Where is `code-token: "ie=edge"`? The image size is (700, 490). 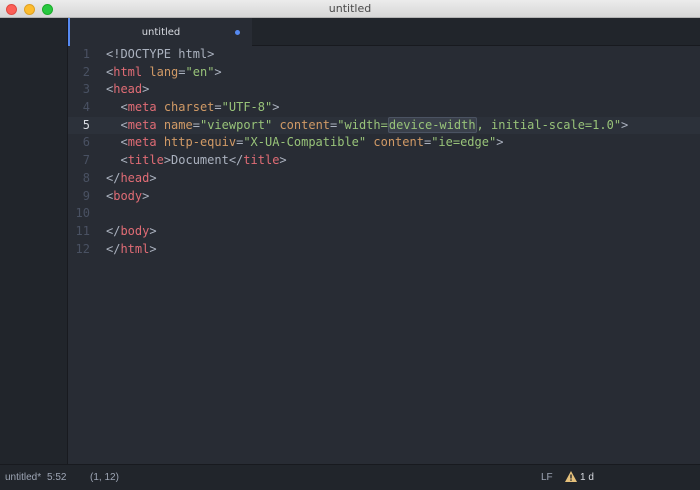
code-token: "ie=edge" is located at coordinates (464, 142).